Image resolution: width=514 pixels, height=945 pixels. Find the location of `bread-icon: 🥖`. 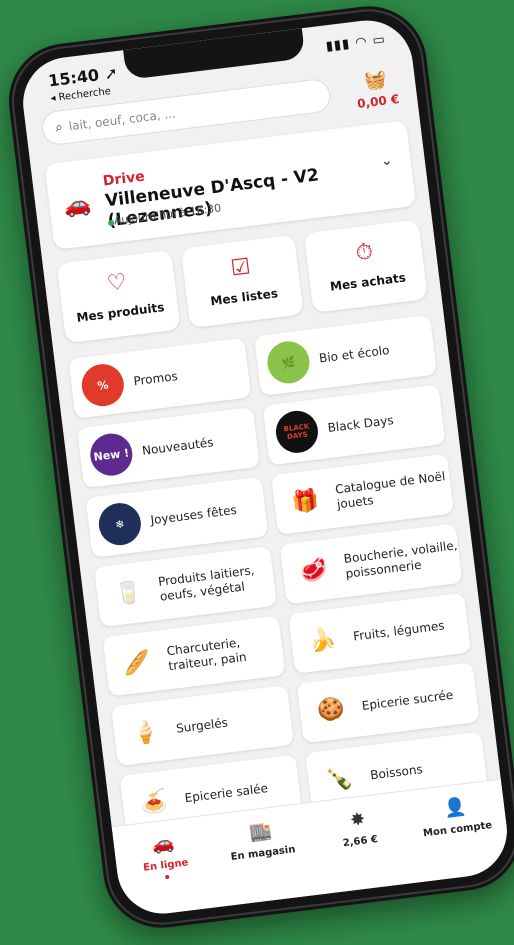

bread-icon: 🥖 is located at coordinates (137, 663).